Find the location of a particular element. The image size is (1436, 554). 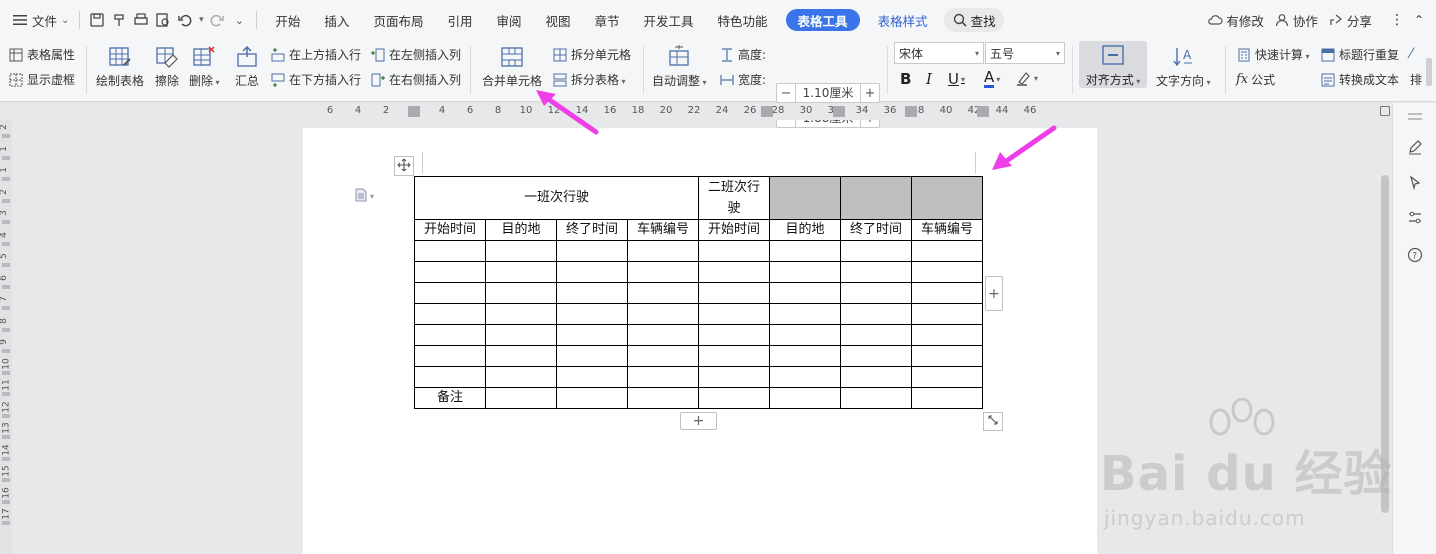

collab-button: 协作 is located at coordinates (1296, 20).